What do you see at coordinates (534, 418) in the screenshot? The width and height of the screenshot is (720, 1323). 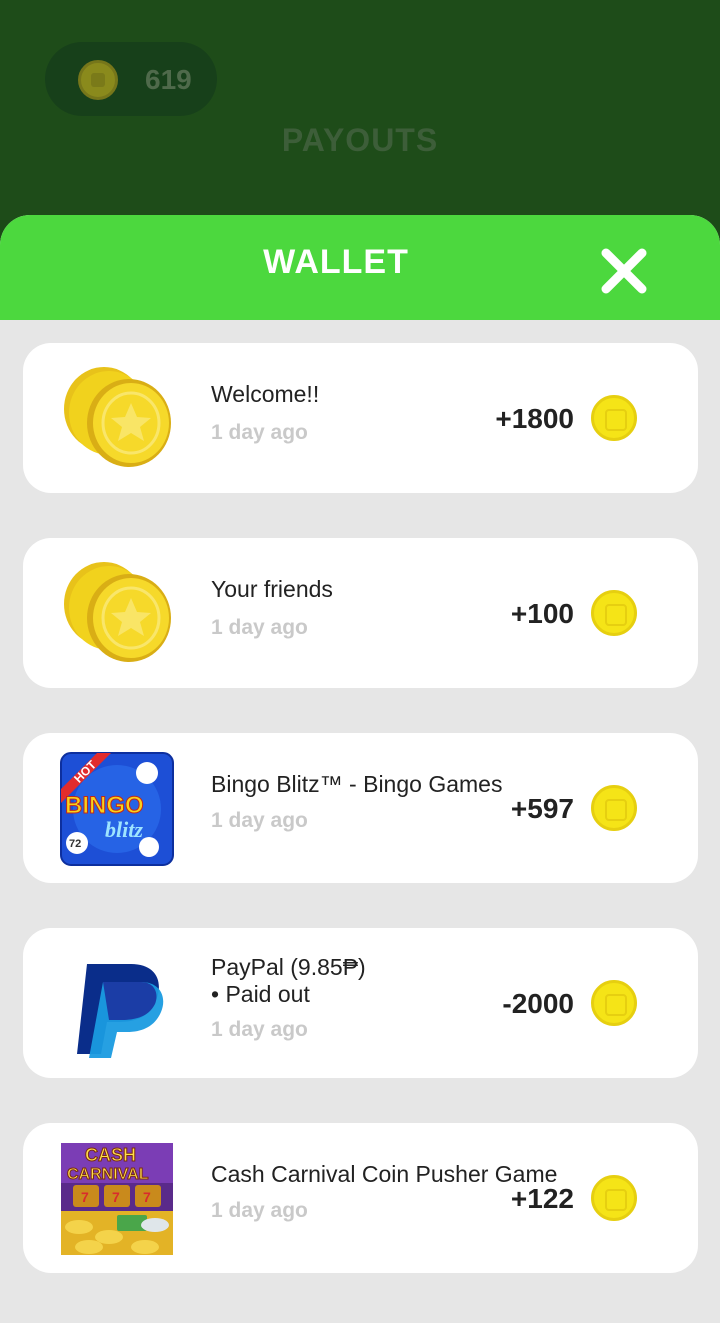 I see `transaction-amount: +1800` at bounding box center [534, 418].